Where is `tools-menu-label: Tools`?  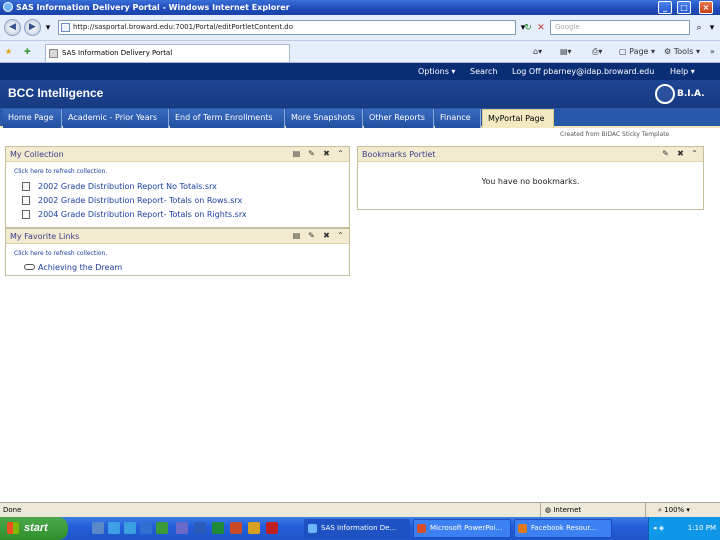 tools-menu-label: Tools is located at coordinates (683, 51).